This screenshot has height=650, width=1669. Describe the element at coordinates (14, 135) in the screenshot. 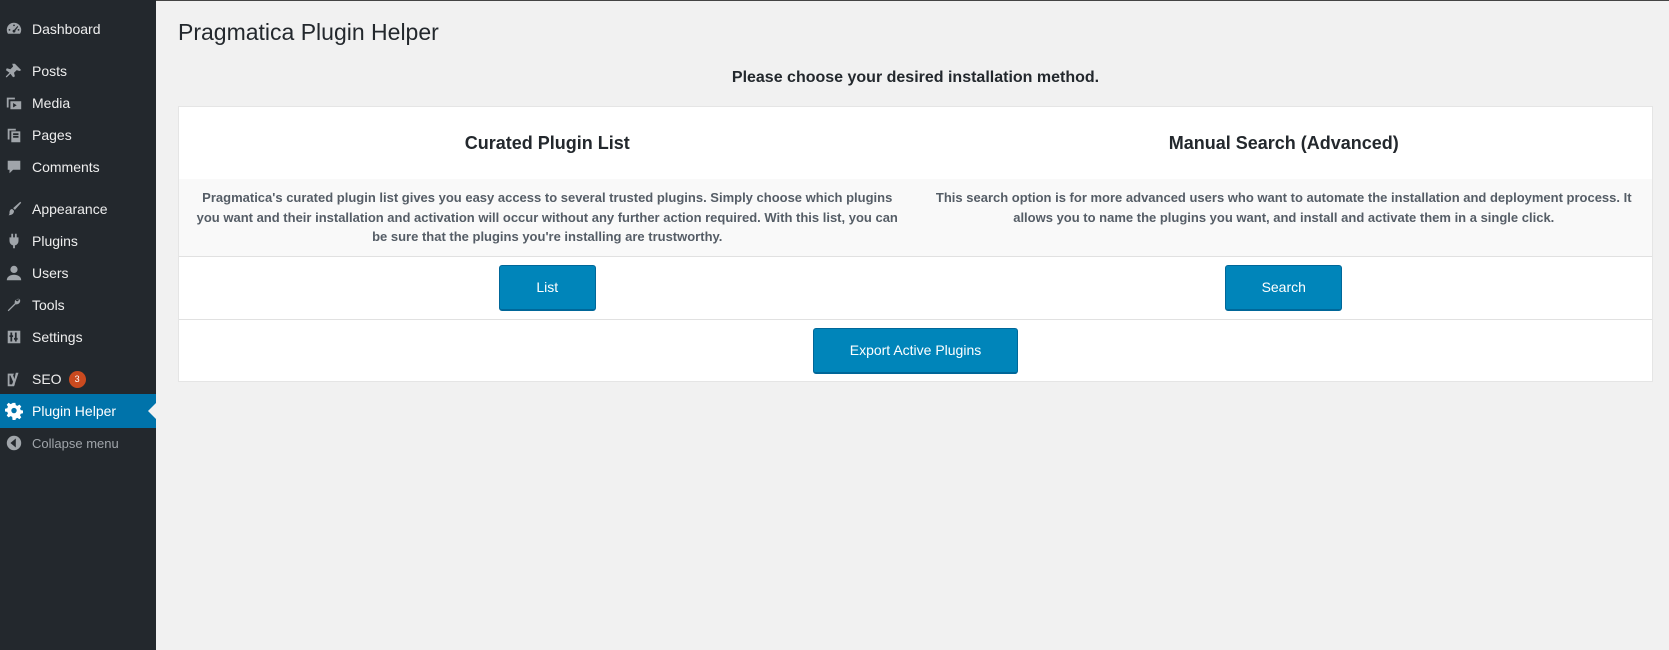

I see `pages-icon` at that location.